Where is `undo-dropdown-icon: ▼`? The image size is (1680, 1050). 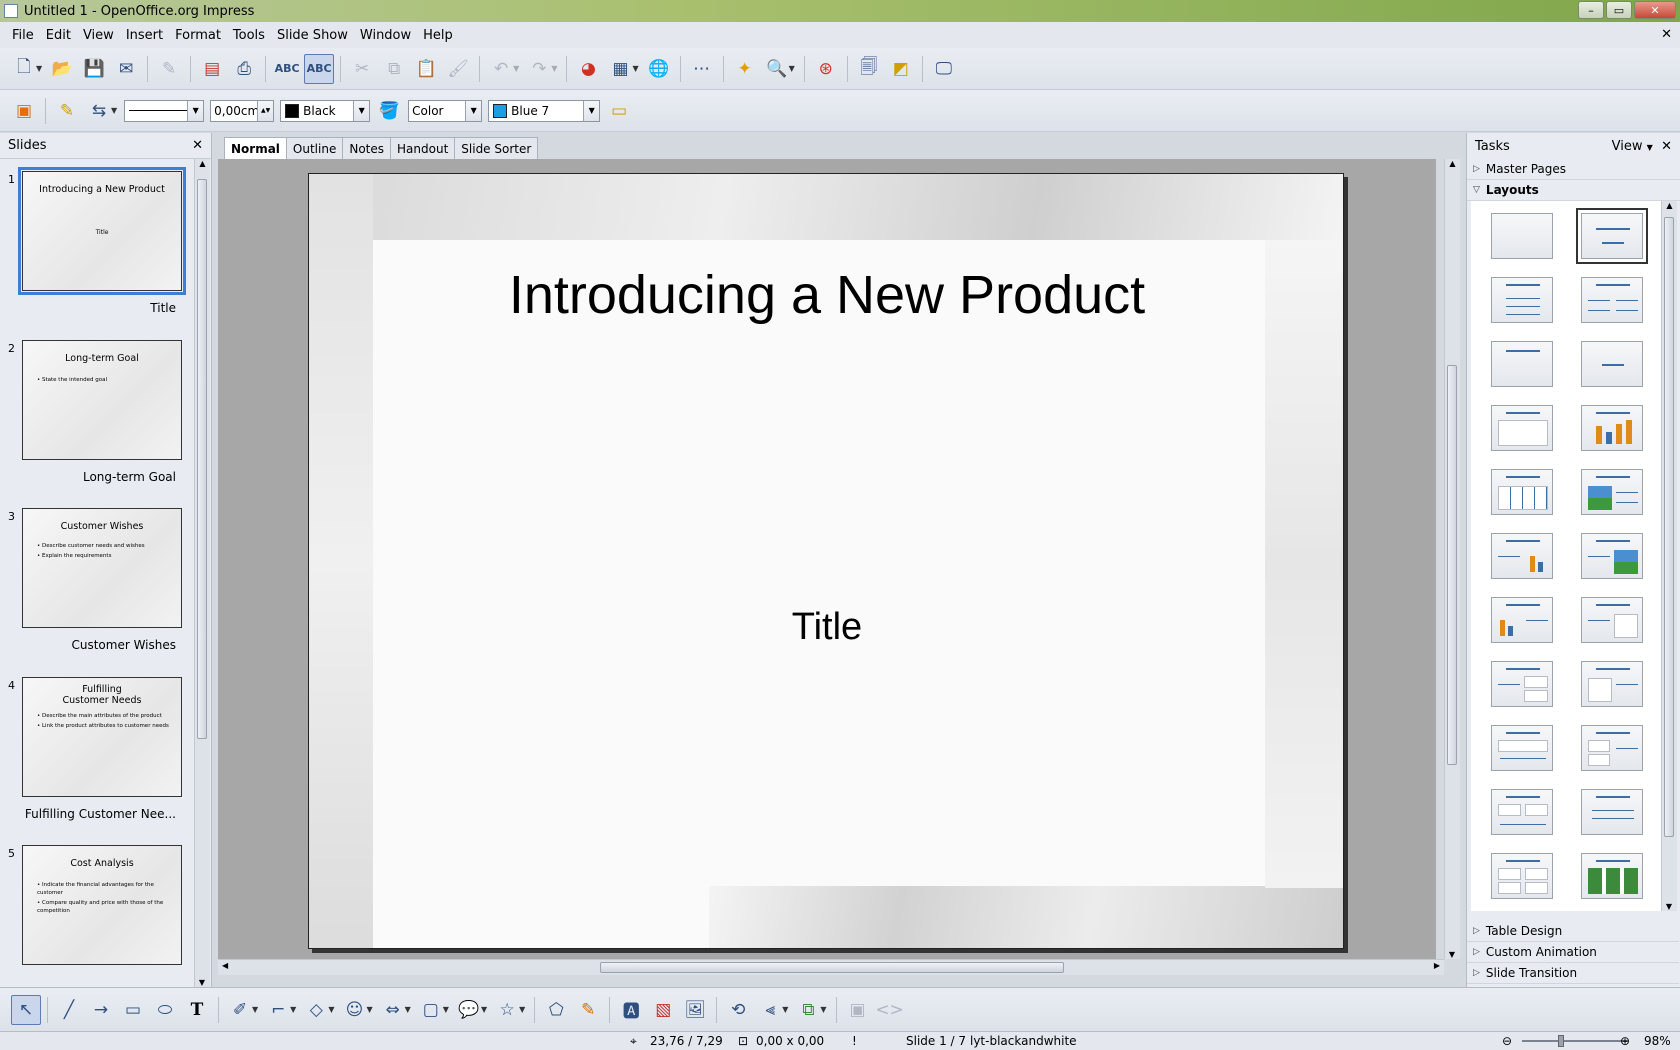 undo-dropdown-icon: ▼ is located at coordinates (516, 68).